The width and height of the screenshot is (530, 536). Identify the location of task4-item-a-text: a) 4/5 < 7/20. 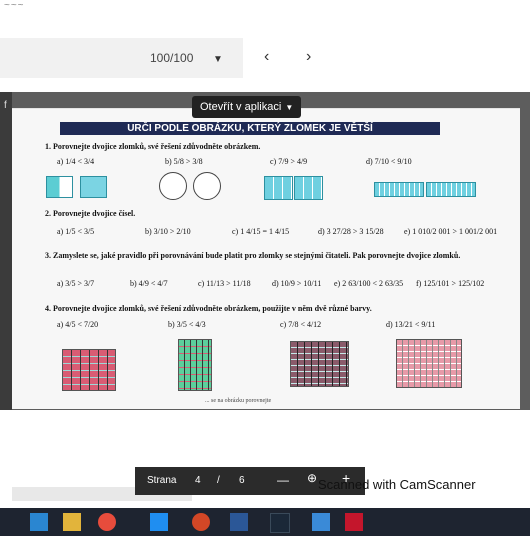
(78, 324).